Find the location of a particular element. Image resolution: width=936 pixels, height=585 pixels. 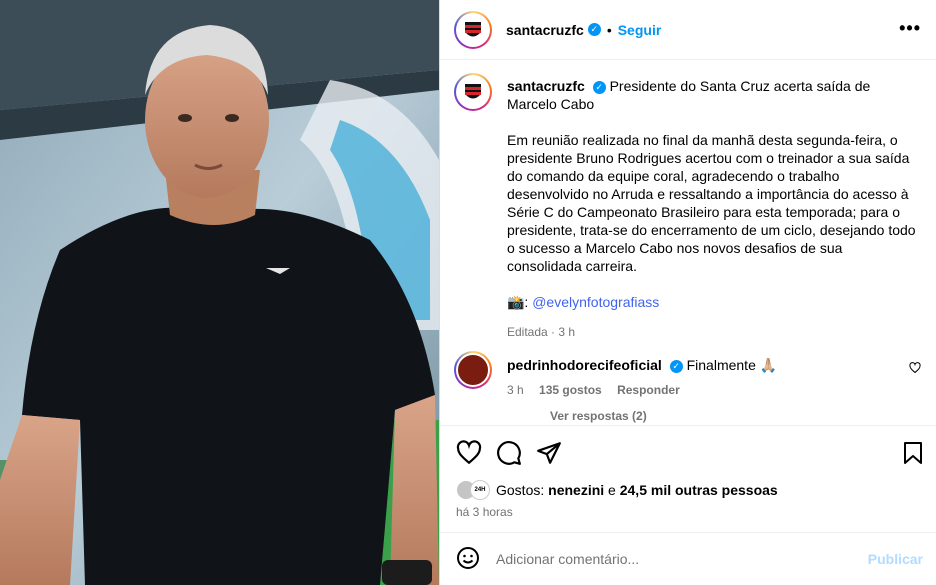

heart-icon is located at coordinates (469, 454).